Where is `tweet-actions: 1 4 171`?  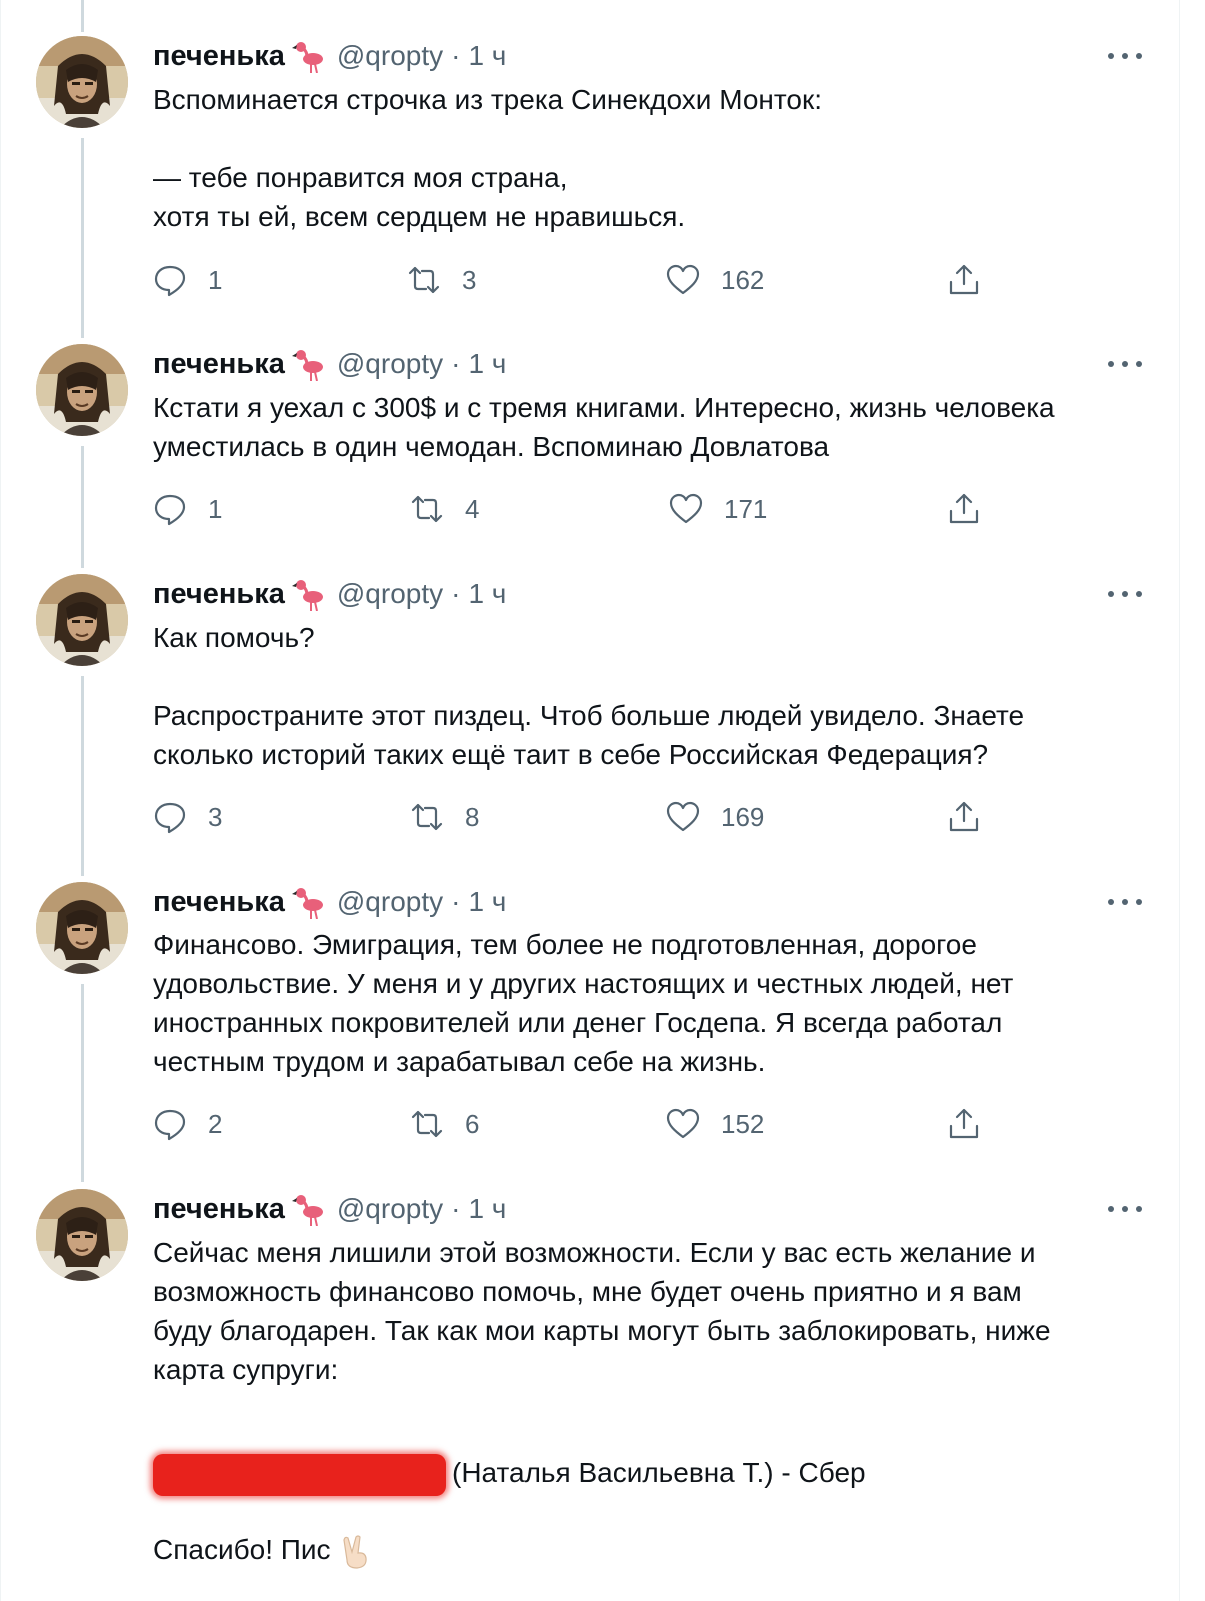
tweet-actions: 1 4 171 is located at coordinates (590, 511).